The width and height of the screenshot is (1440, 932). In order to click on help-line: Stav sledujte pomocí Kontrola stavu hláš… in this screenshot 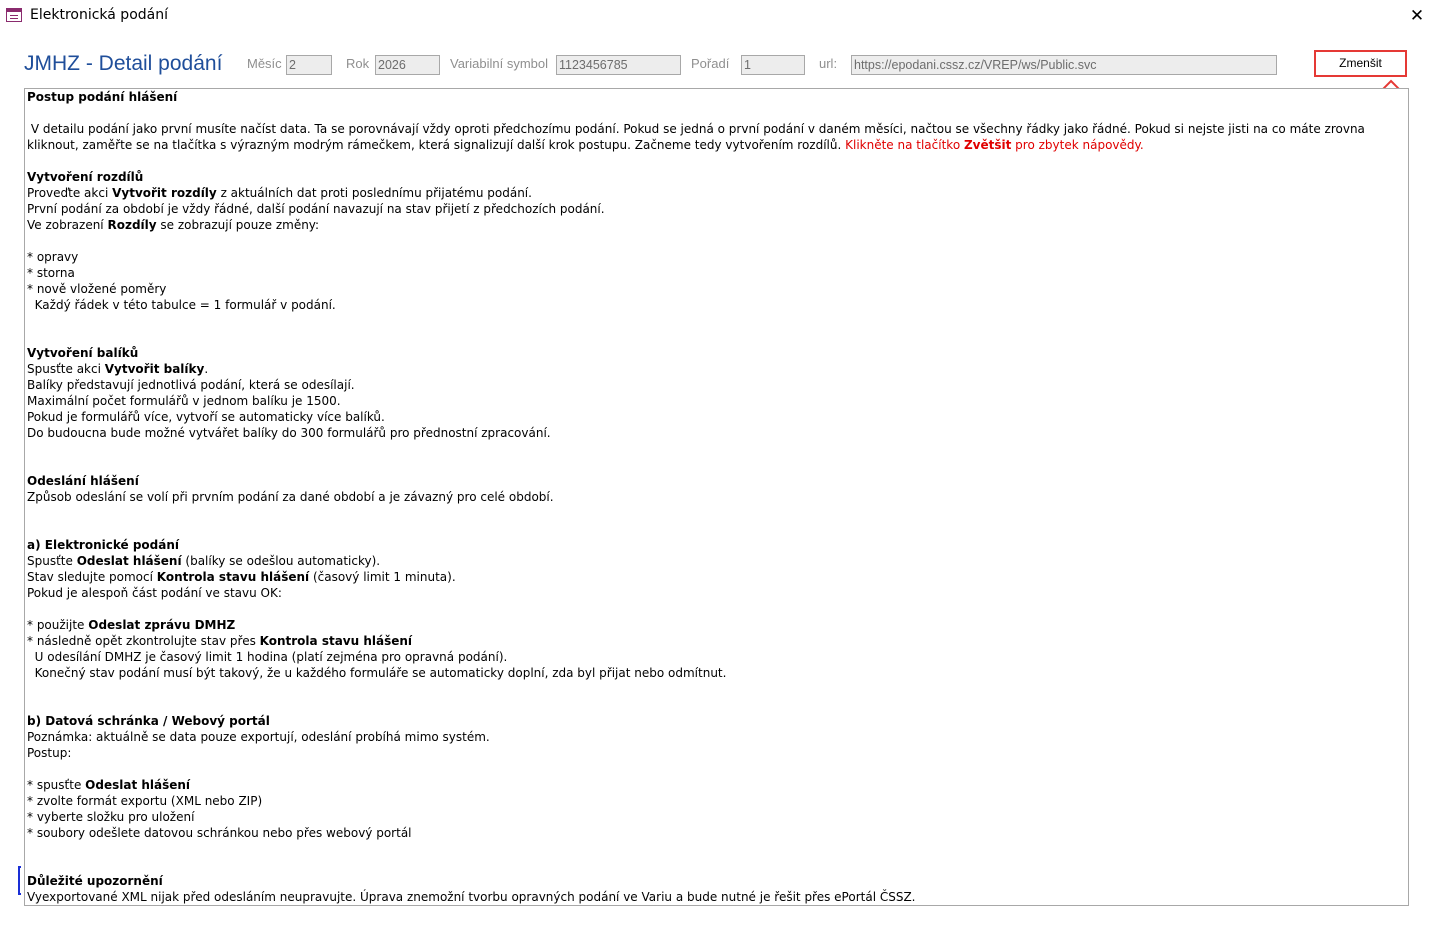, I will do `click(241, 577)`.